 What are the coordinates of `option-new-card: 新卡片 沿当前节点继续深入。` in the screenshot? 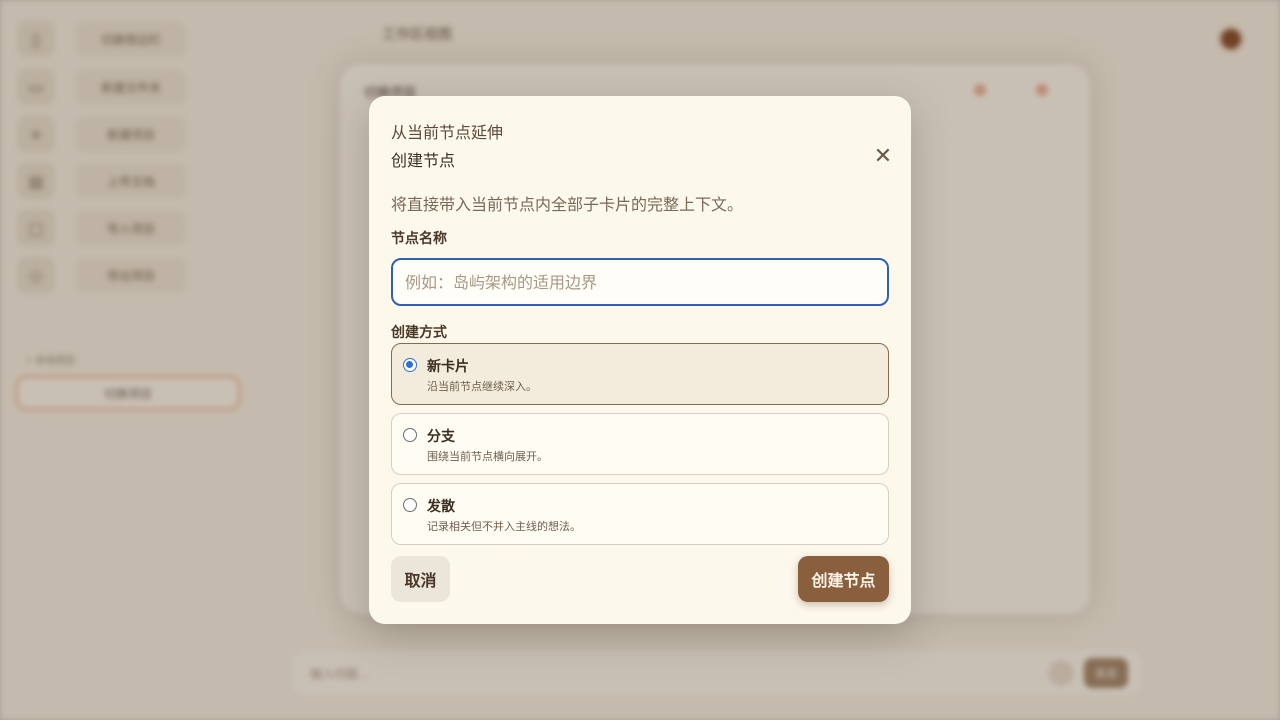 It's located at (640, 374).